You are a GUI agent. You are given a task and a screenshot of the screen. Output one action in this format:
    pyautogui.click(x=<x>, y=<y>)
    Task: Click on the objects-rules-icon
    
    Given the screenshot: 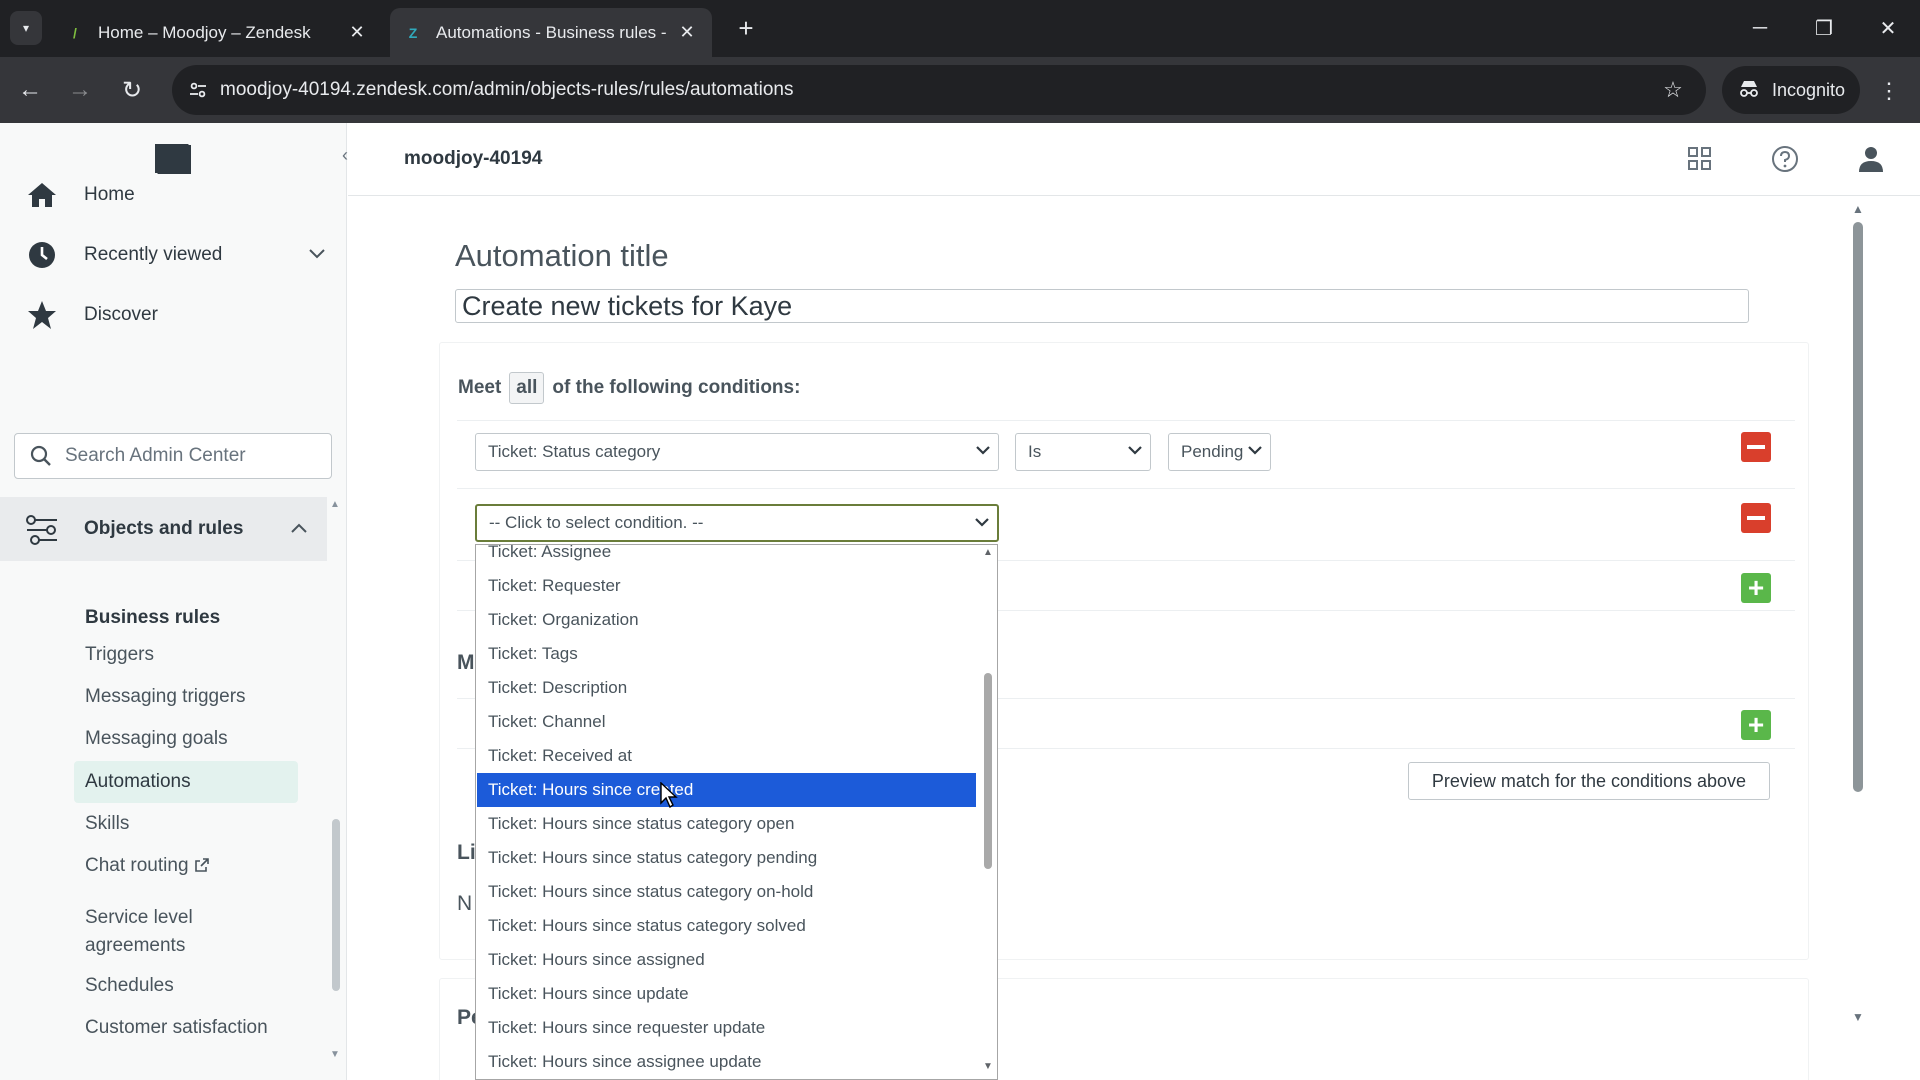 What is the action you would take?
    pyautogui.click(x=42, y=529)
    